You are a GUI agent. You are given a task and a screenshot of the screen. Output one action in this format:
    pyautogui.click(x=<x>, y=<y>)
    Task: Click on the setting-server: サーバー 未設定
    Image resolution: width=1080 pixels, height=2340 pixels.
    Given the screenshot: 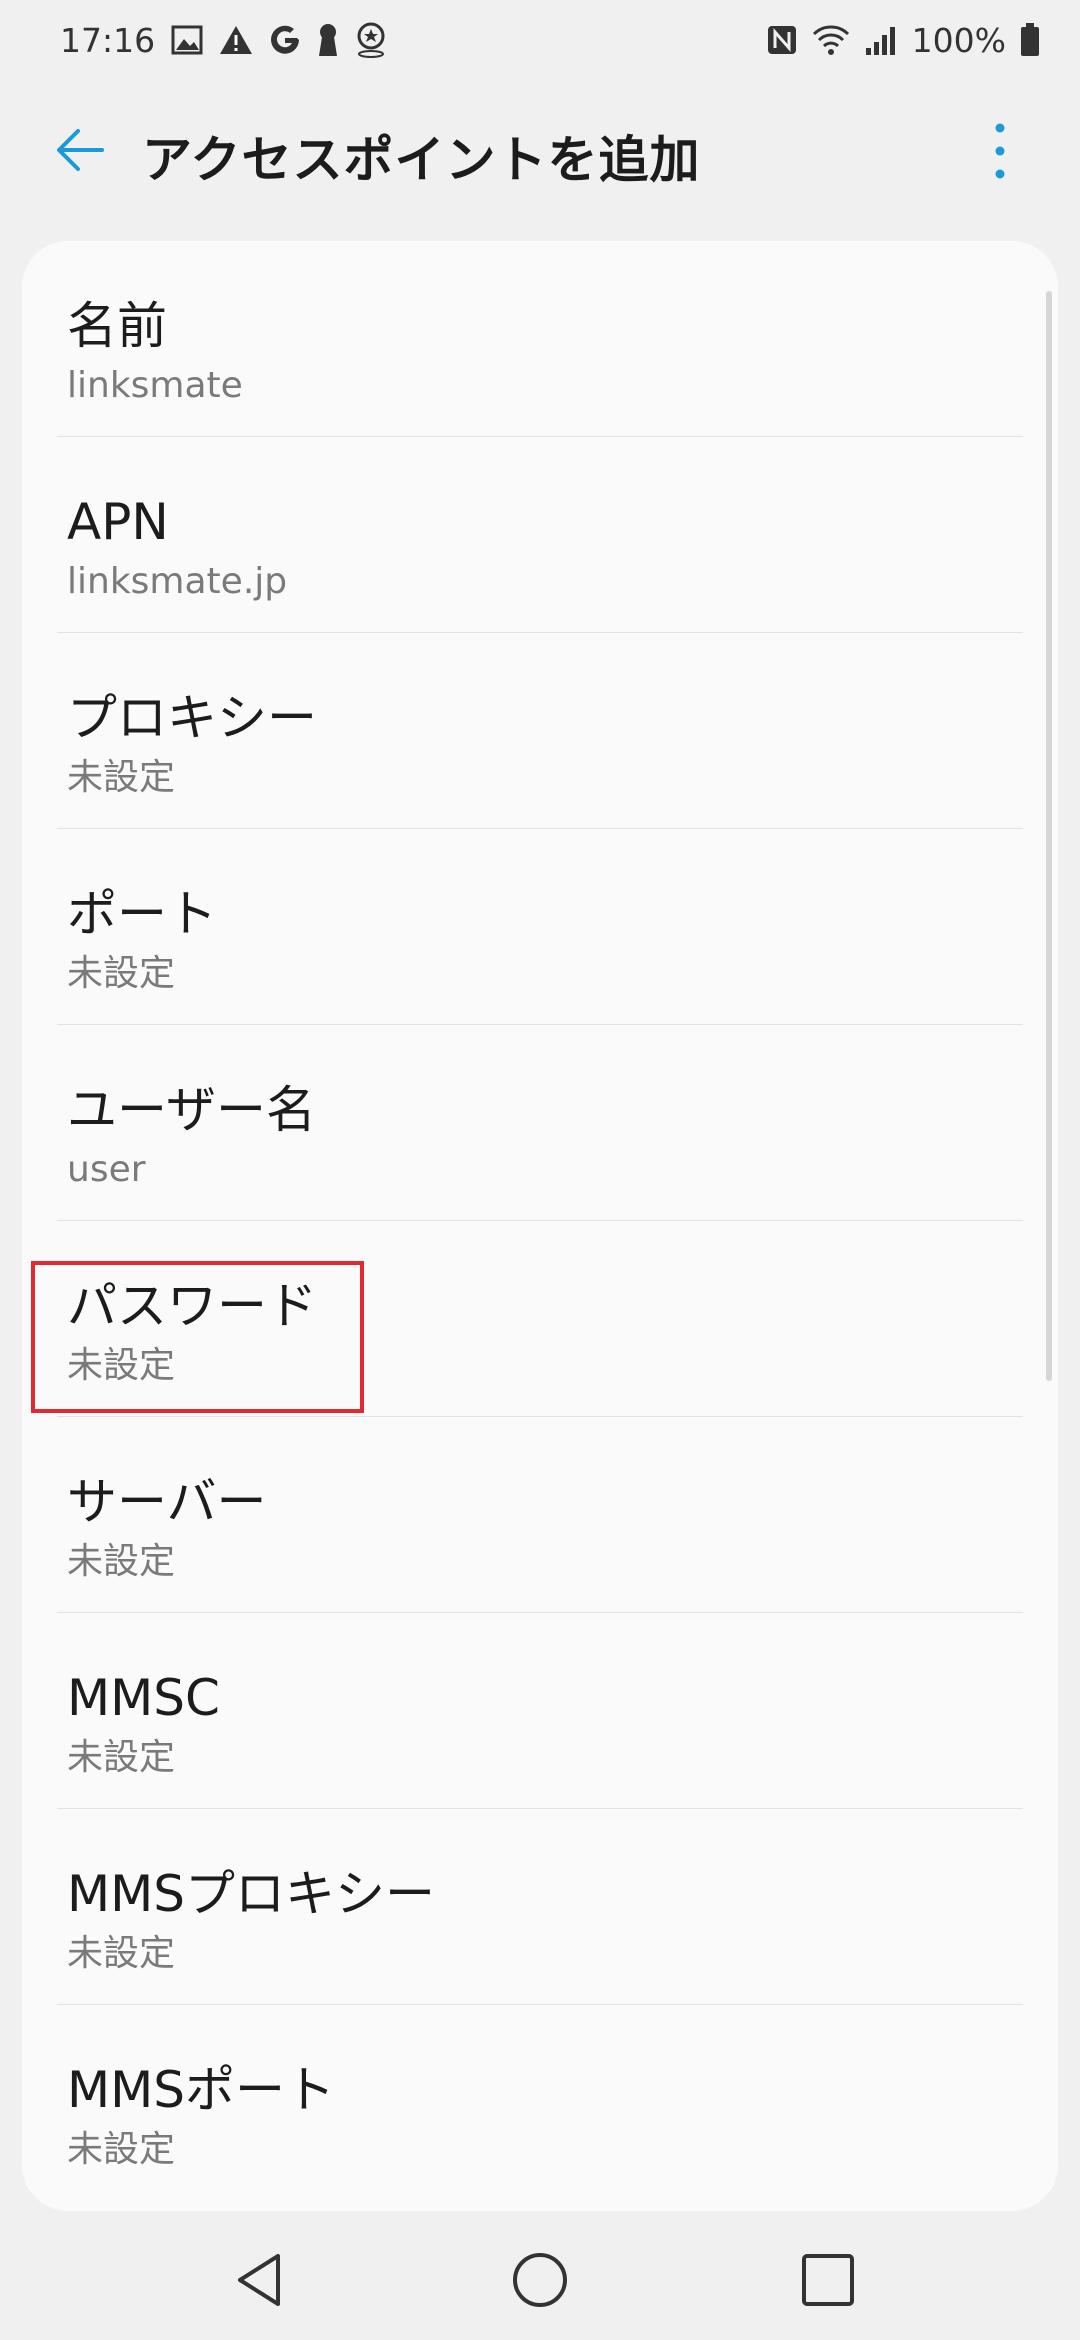 What is the action you would take?
    pyautogui.click(x=540, y=1515)
    